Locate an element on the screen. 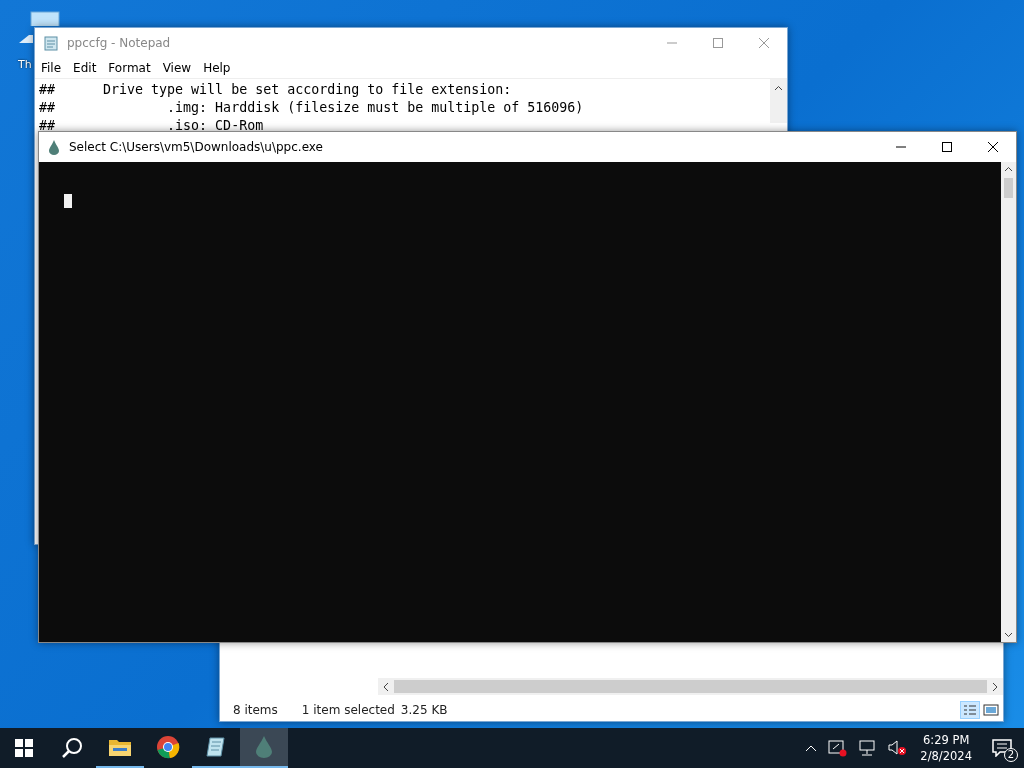 The height and width of the screenshot is (768, 1024). status-text: 8 items is located at coordinates (255, 710).